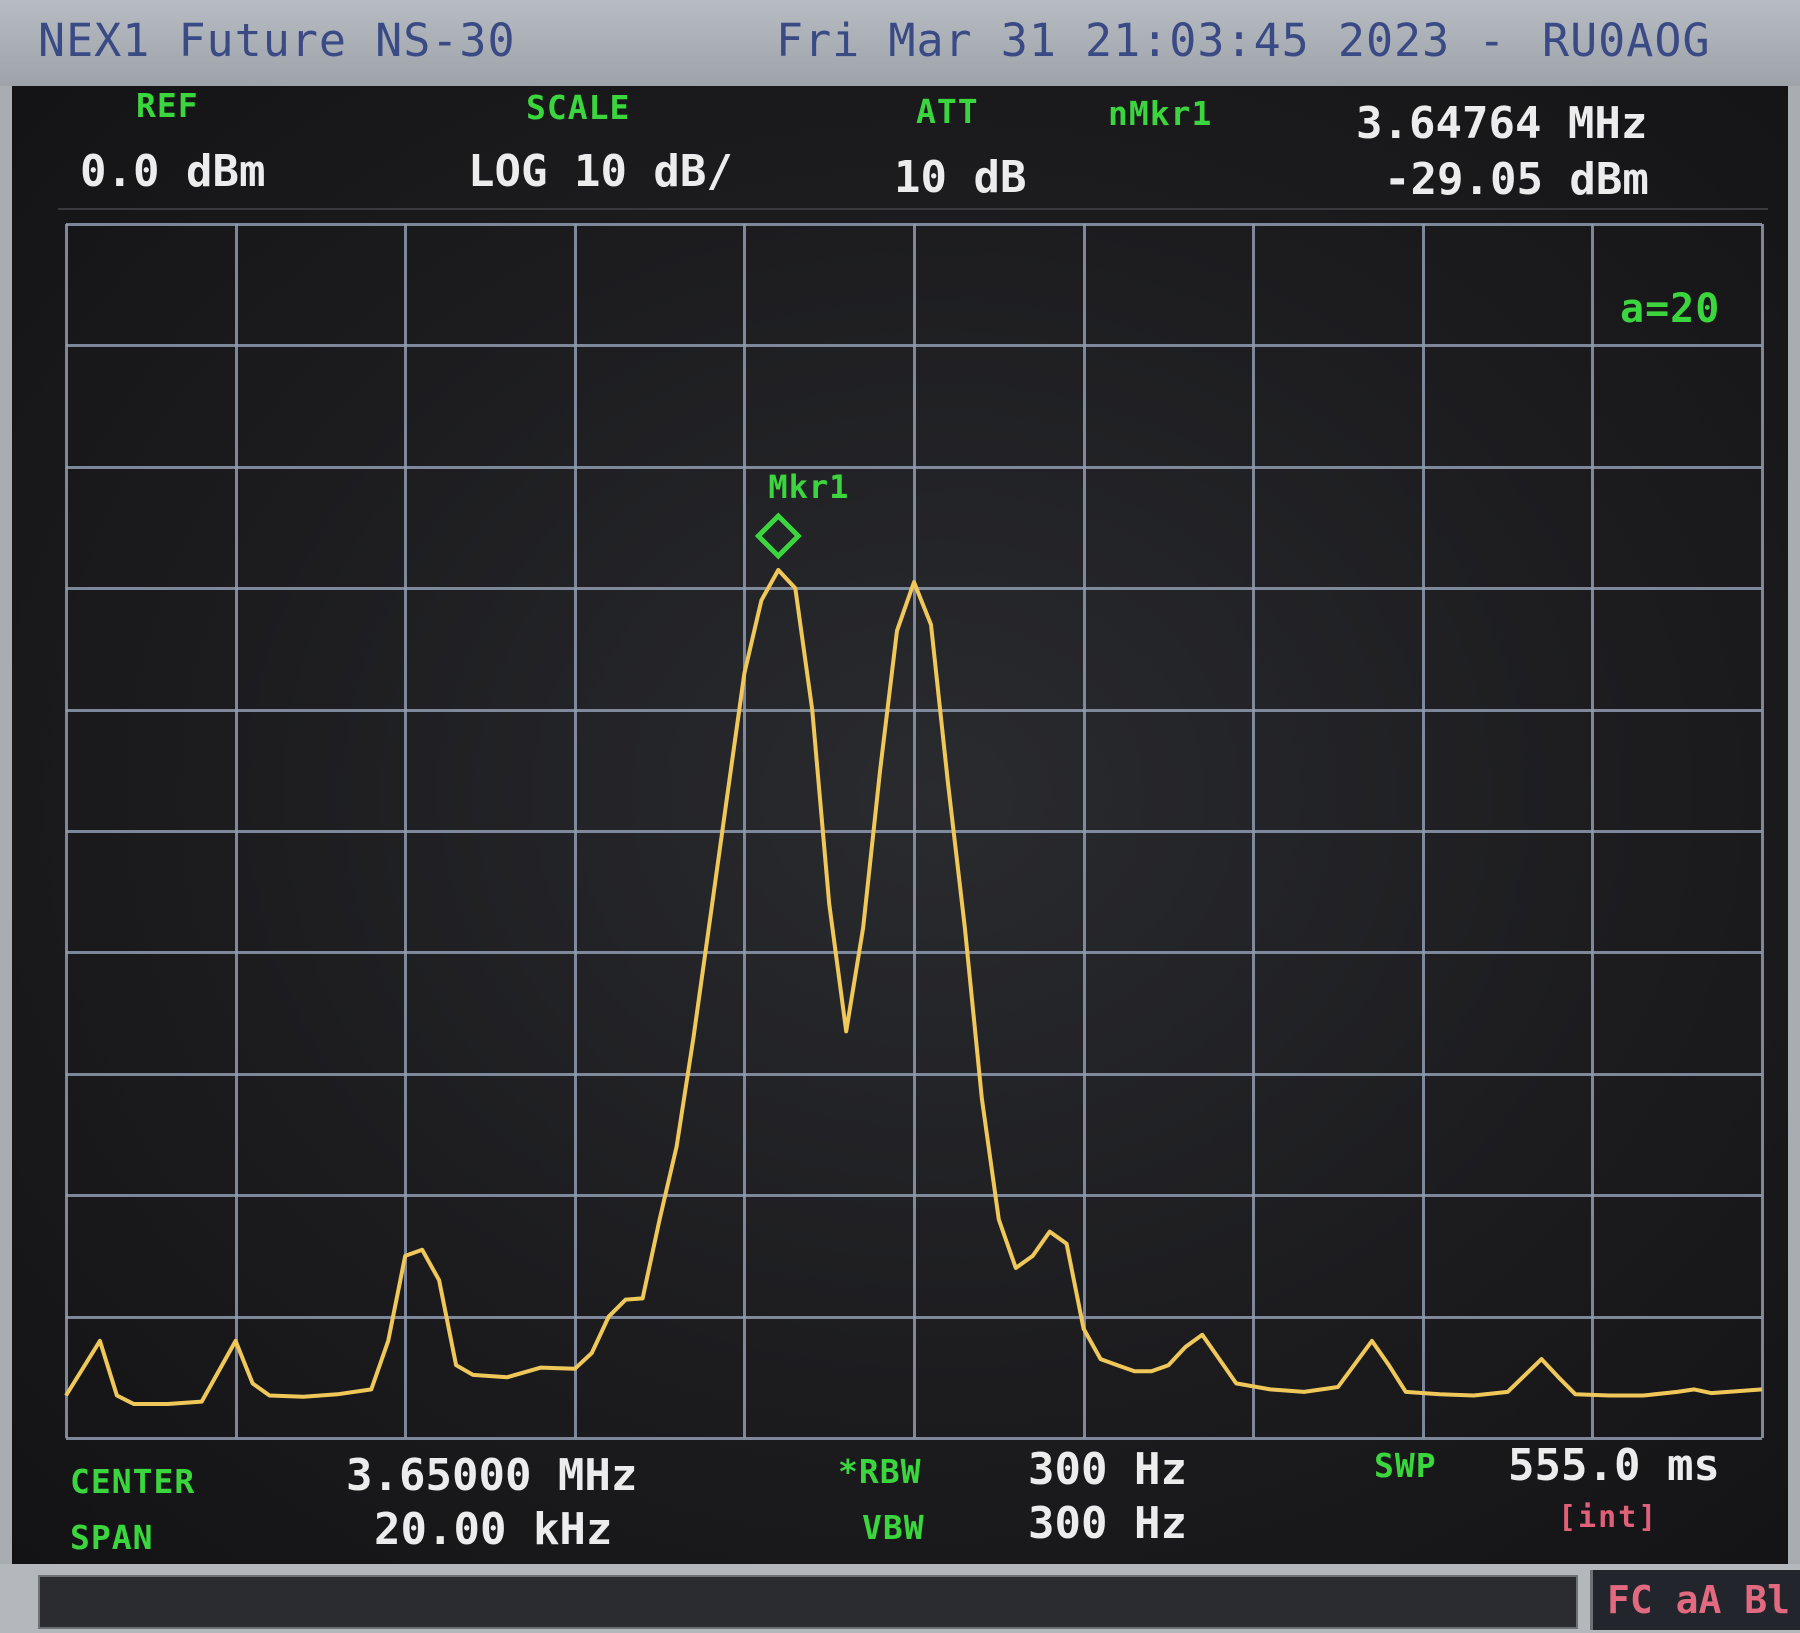 This screenshot has height=1633, width=1800. What do you see at coordinates (1405, 1465) in the screenshot?
I see `swp-label: SWP` at bounding box center [1405, 1465].